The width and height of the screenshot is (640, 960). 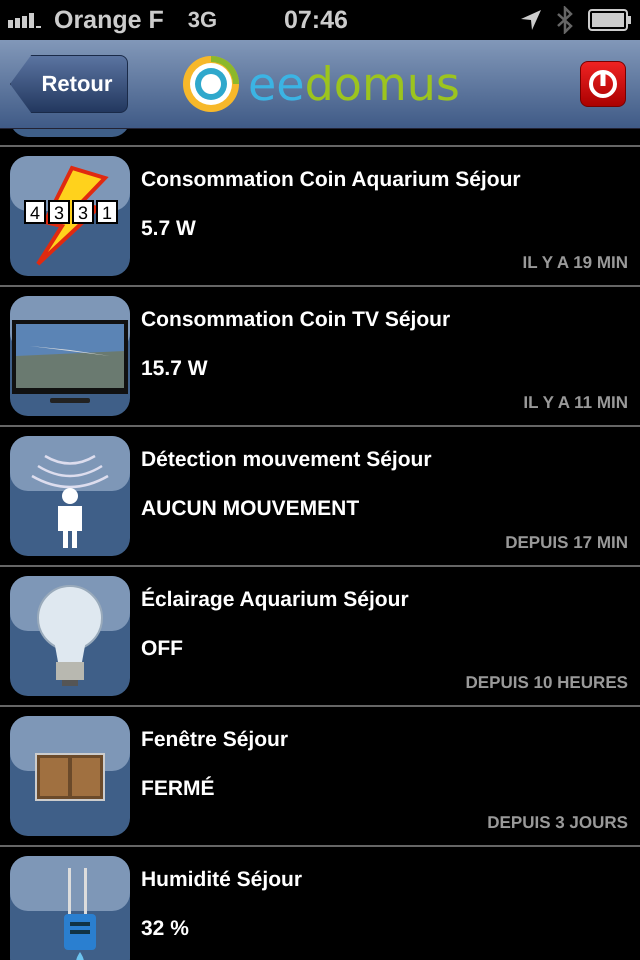 I want to click on power-button, so click(x=603, y=84).